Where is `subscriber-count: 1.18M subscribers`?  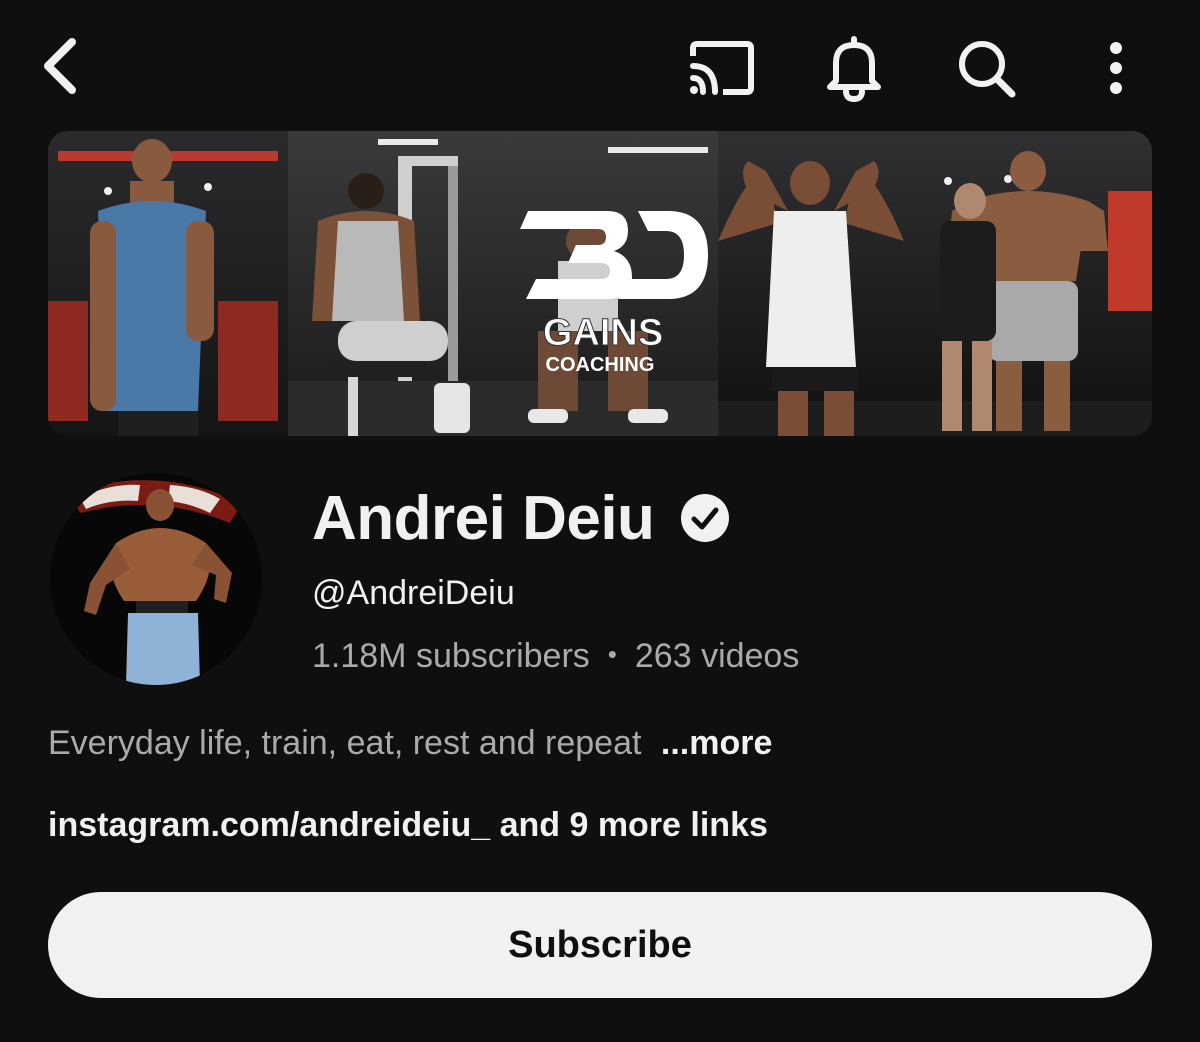 subscriber-count: 1.18M subscribers is located at coordinates (451, 656).